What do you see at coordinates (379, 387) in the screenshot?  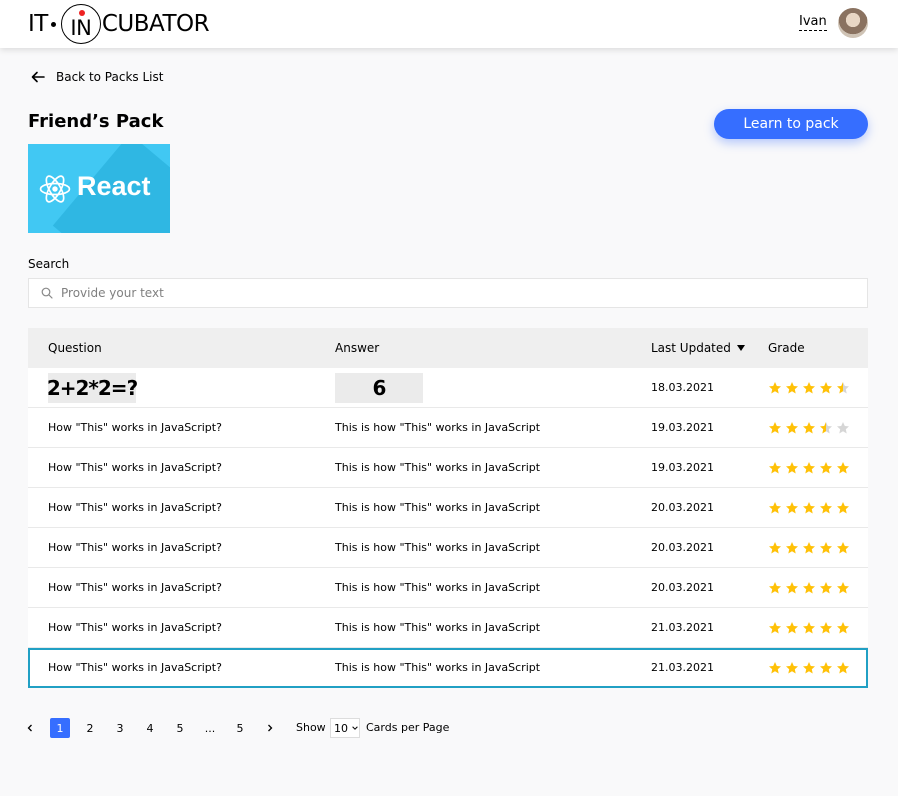 I see `answer-image-cell: 6` at bounding box center [379, 387].